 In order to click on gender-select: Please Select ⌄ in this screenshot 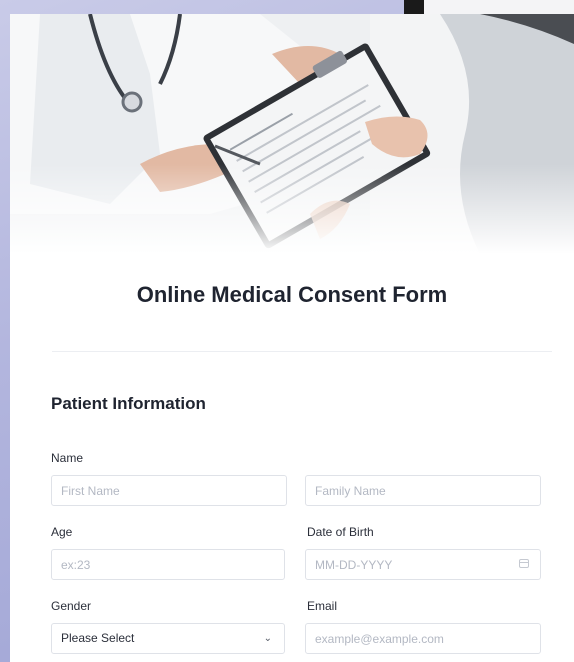, I will do `click(168, 638)`.